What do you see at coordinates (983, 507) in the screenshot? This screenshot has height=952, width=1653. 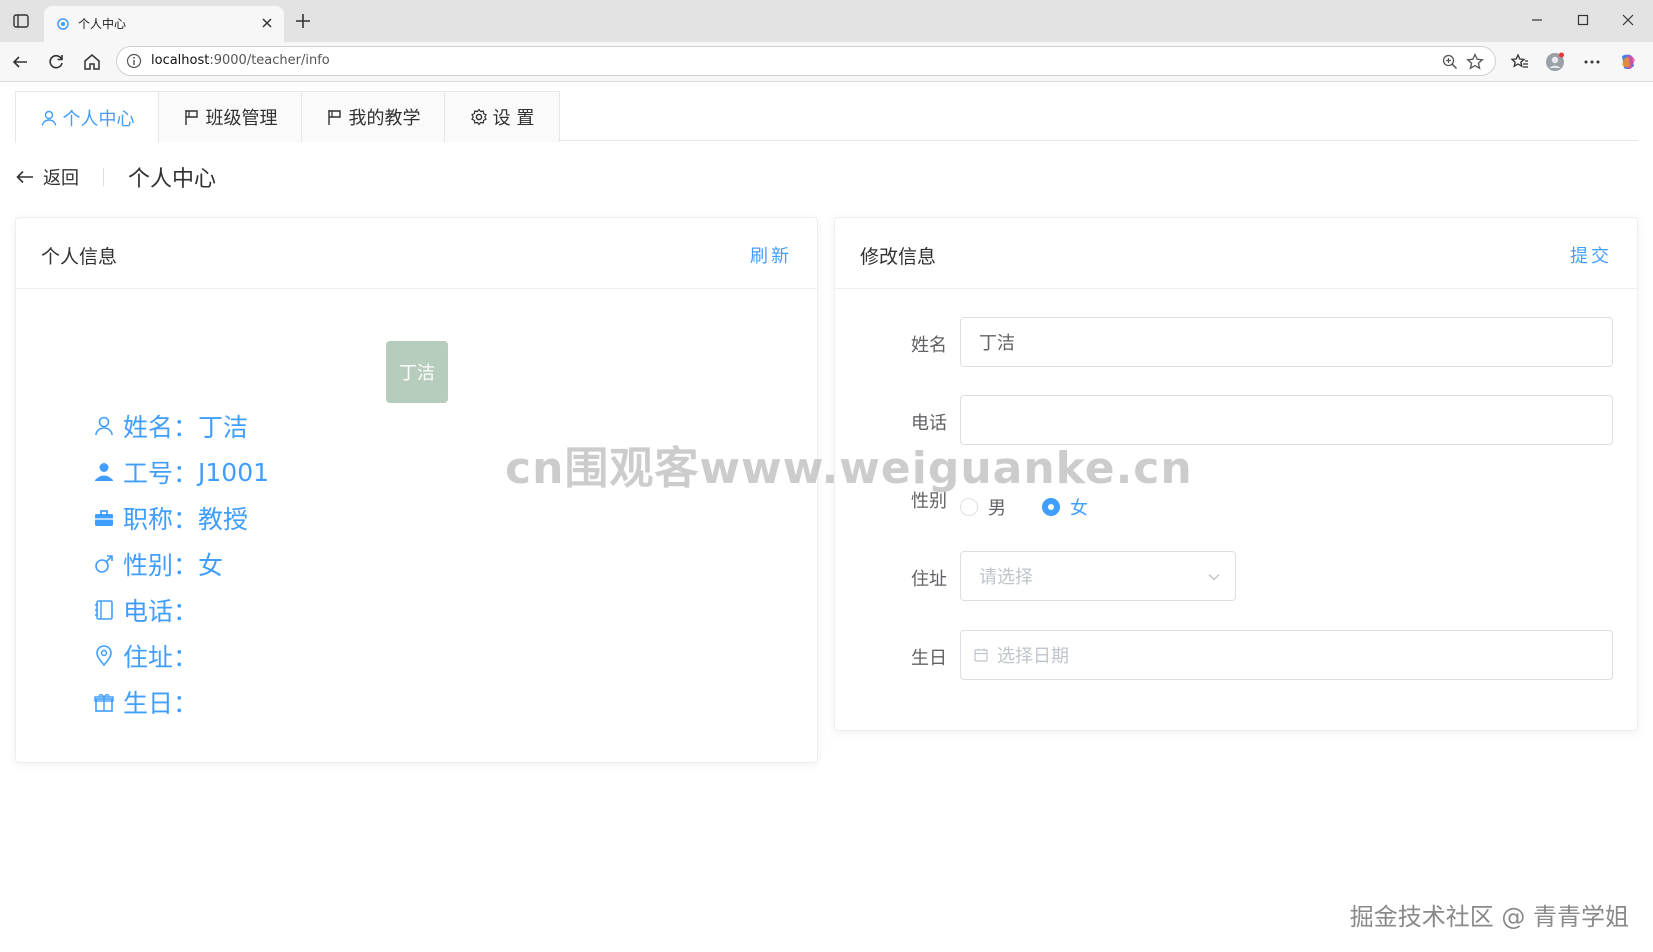 I see `gender-radio-male: 男` at bounding box center [983, 507].